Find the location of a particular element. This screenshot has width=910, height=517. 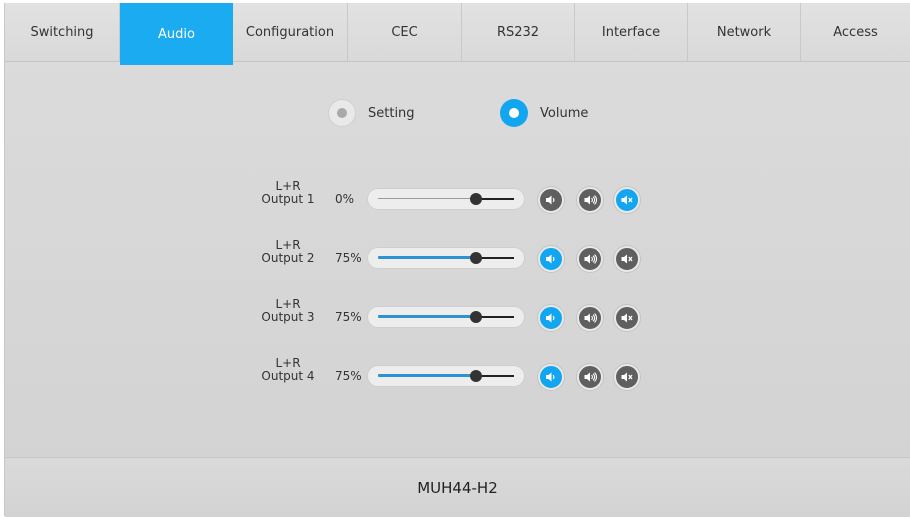

model-name: MUH44-H2 is located at coordinates (457, 487).